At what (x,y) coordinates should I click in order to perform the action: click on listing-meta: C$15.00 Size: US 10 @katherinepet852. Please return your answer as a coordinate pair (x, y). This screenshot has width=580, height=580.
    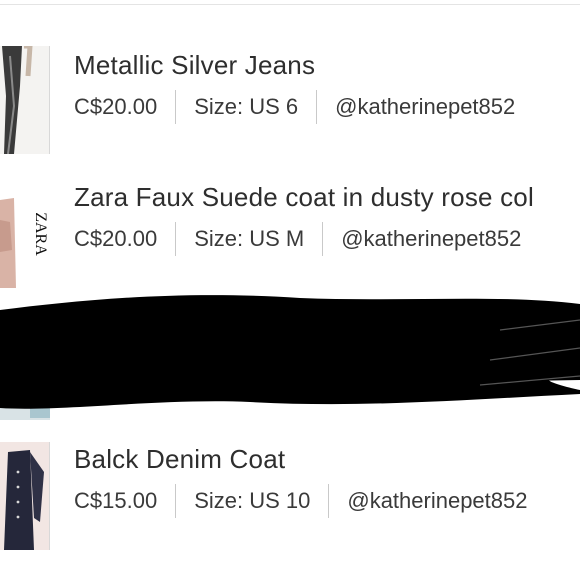
    Looking at the image, I should click on (300, 501).